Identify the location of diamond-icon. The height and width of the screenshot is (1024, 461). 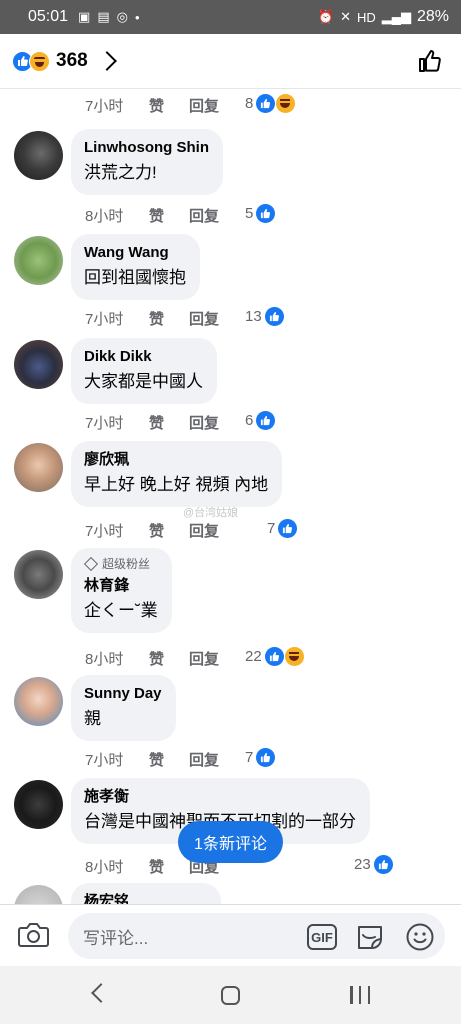
(91, 564).